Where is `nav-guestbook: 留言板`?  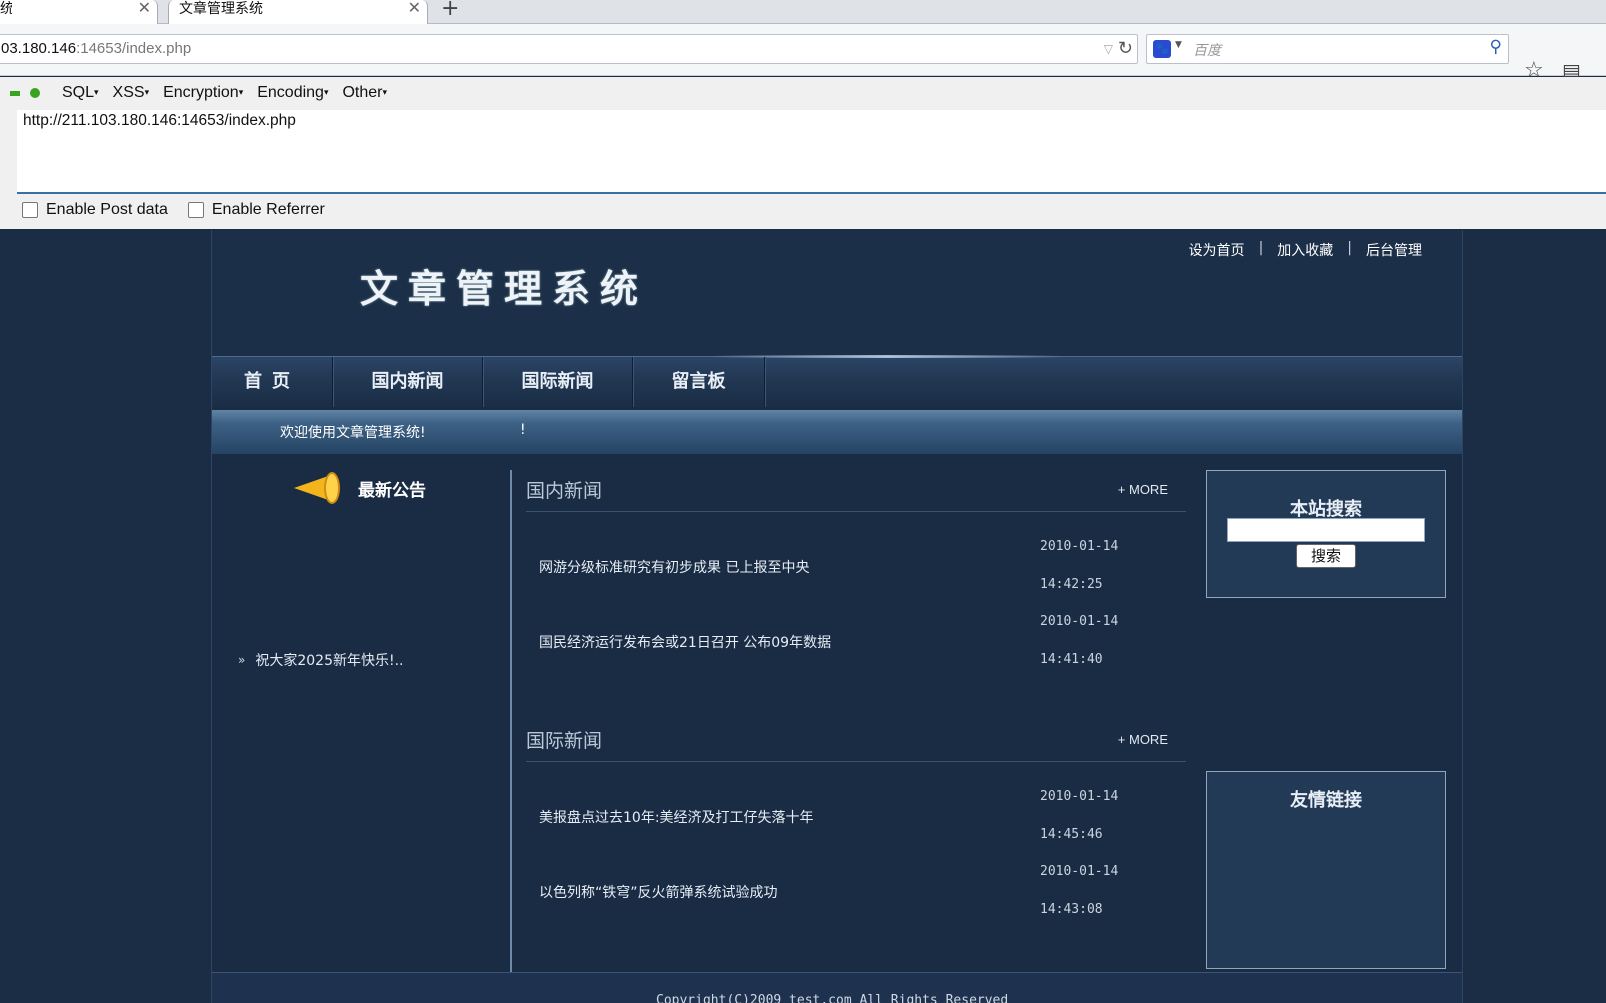 nav-guestbook: 留言板 is located at coordinates (699, 382).